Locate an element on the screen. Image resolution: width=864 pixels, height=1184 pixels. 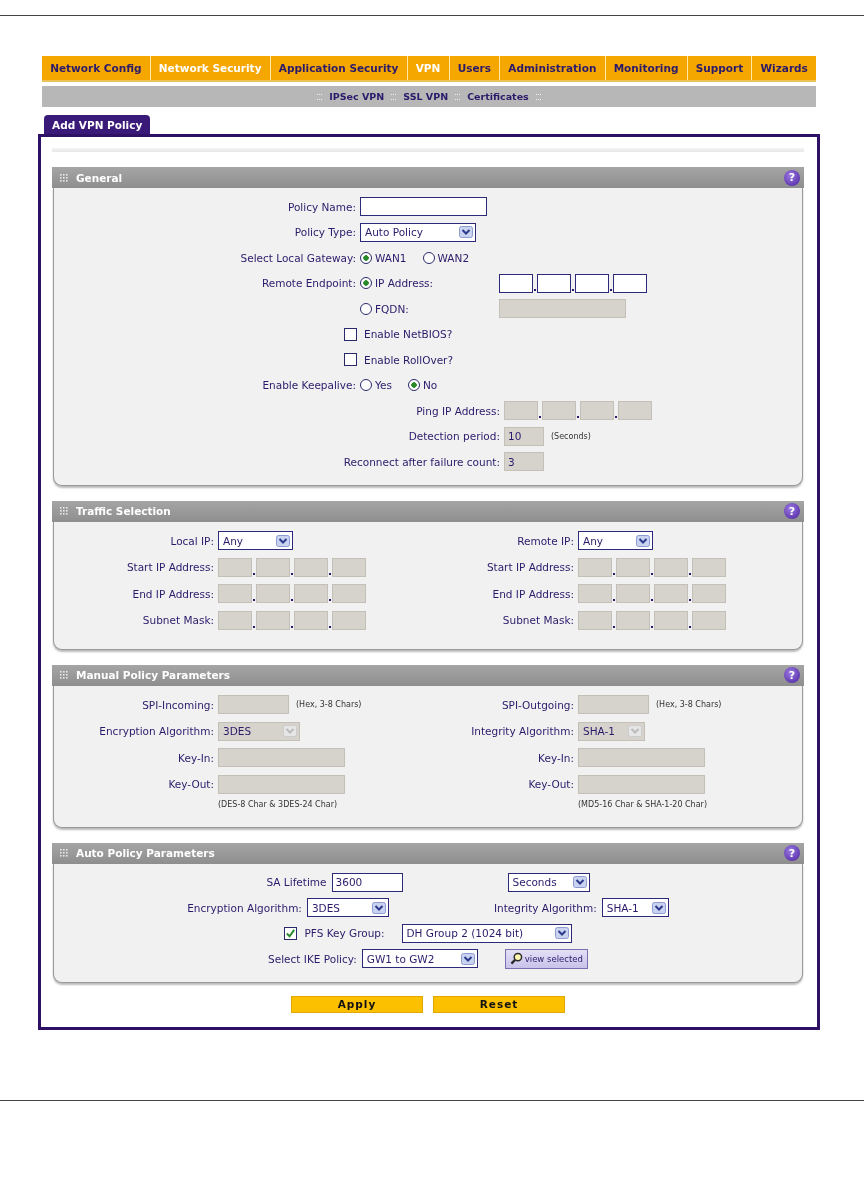
nav-tab: Wizards is located at coordinates (783, 68).